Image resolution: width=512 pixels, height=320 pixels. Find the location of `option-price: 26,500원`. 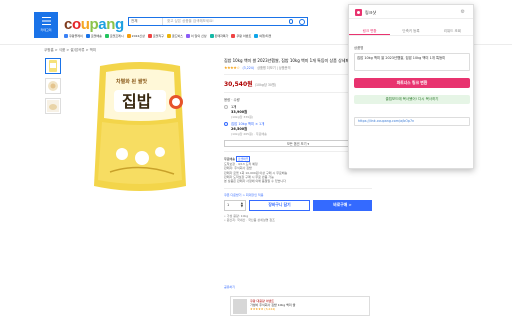

option-price: 26,500원 is located at coordinates (239, 129).